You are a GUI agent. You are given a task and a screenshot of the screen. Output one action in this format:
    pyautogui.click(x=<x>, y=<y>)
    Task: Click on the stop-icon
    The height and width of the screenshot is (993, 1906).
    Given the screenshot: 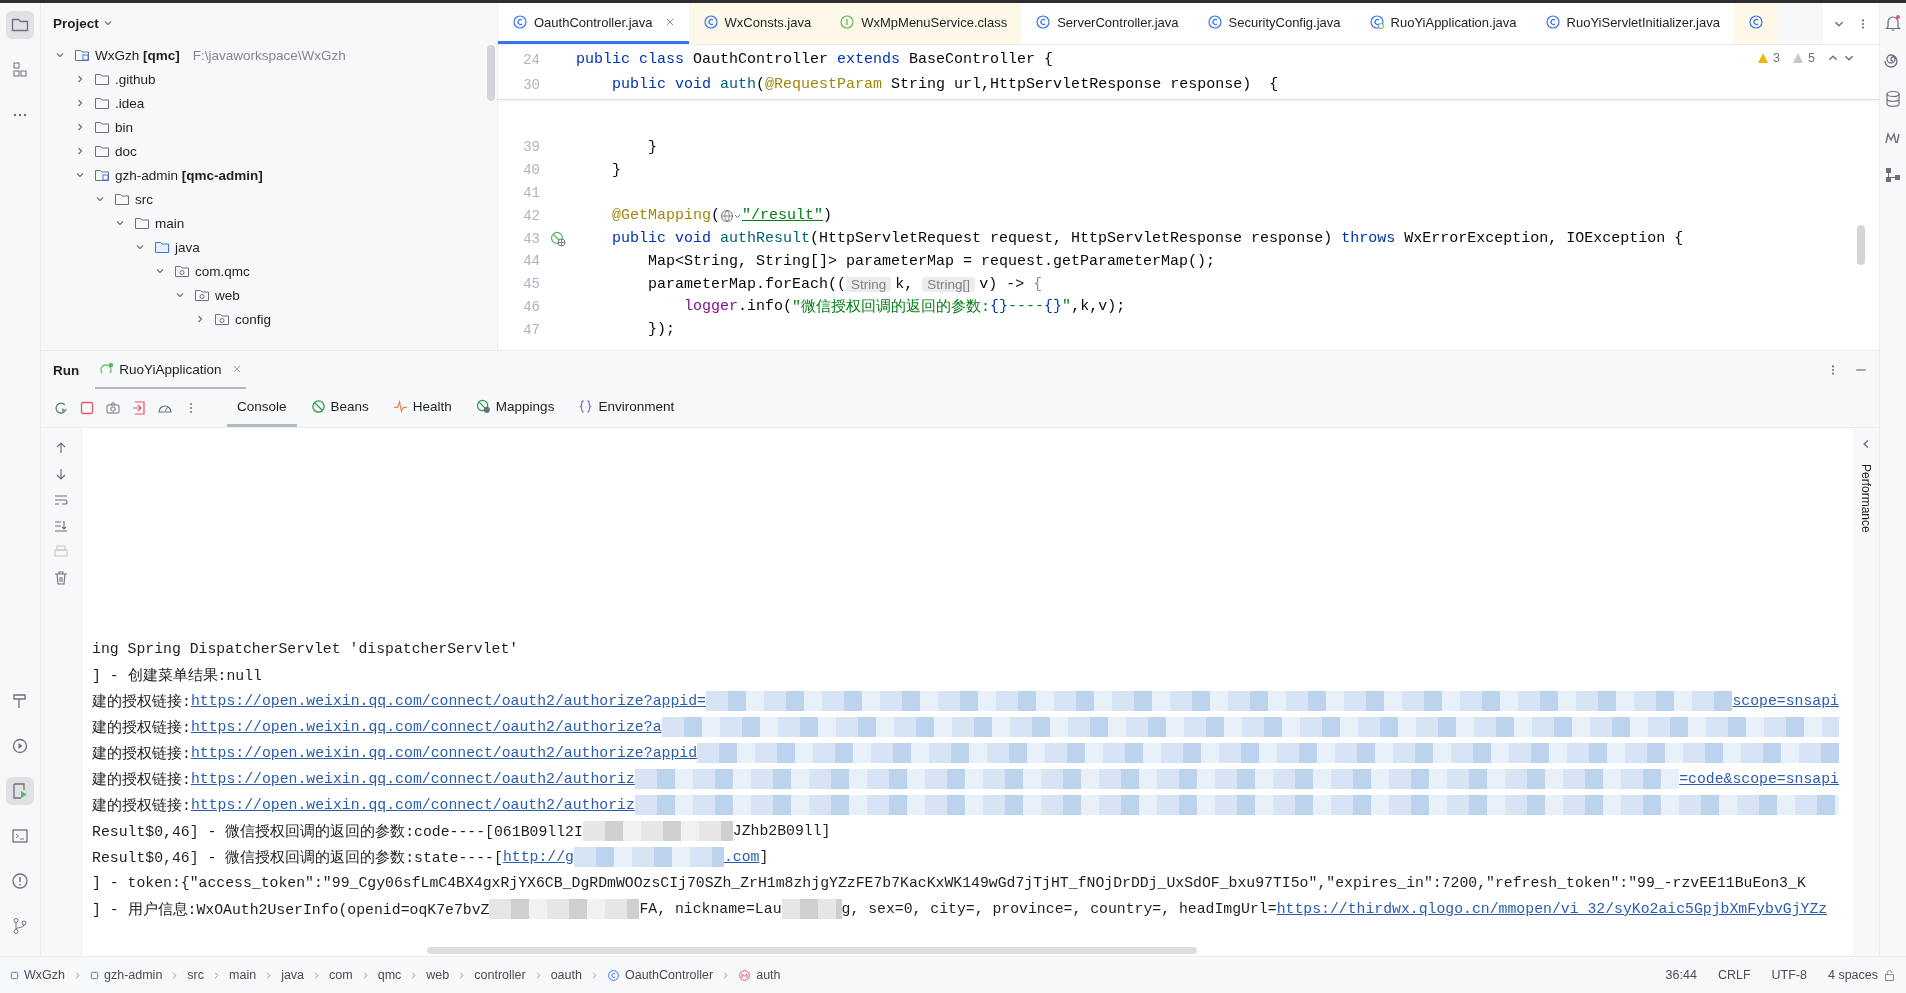 What is the action you would take?
    pyautogui.click(x=87, y=408)
    